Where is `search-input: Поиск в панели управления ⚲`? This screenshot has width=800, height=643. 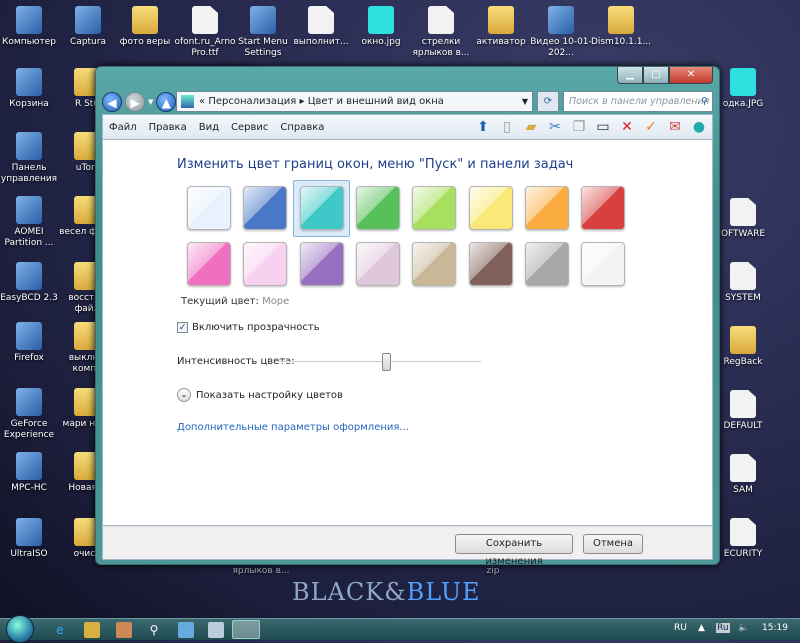 search-input: Поиск в панели управления ⚲ is located at coordinates (638, 101).